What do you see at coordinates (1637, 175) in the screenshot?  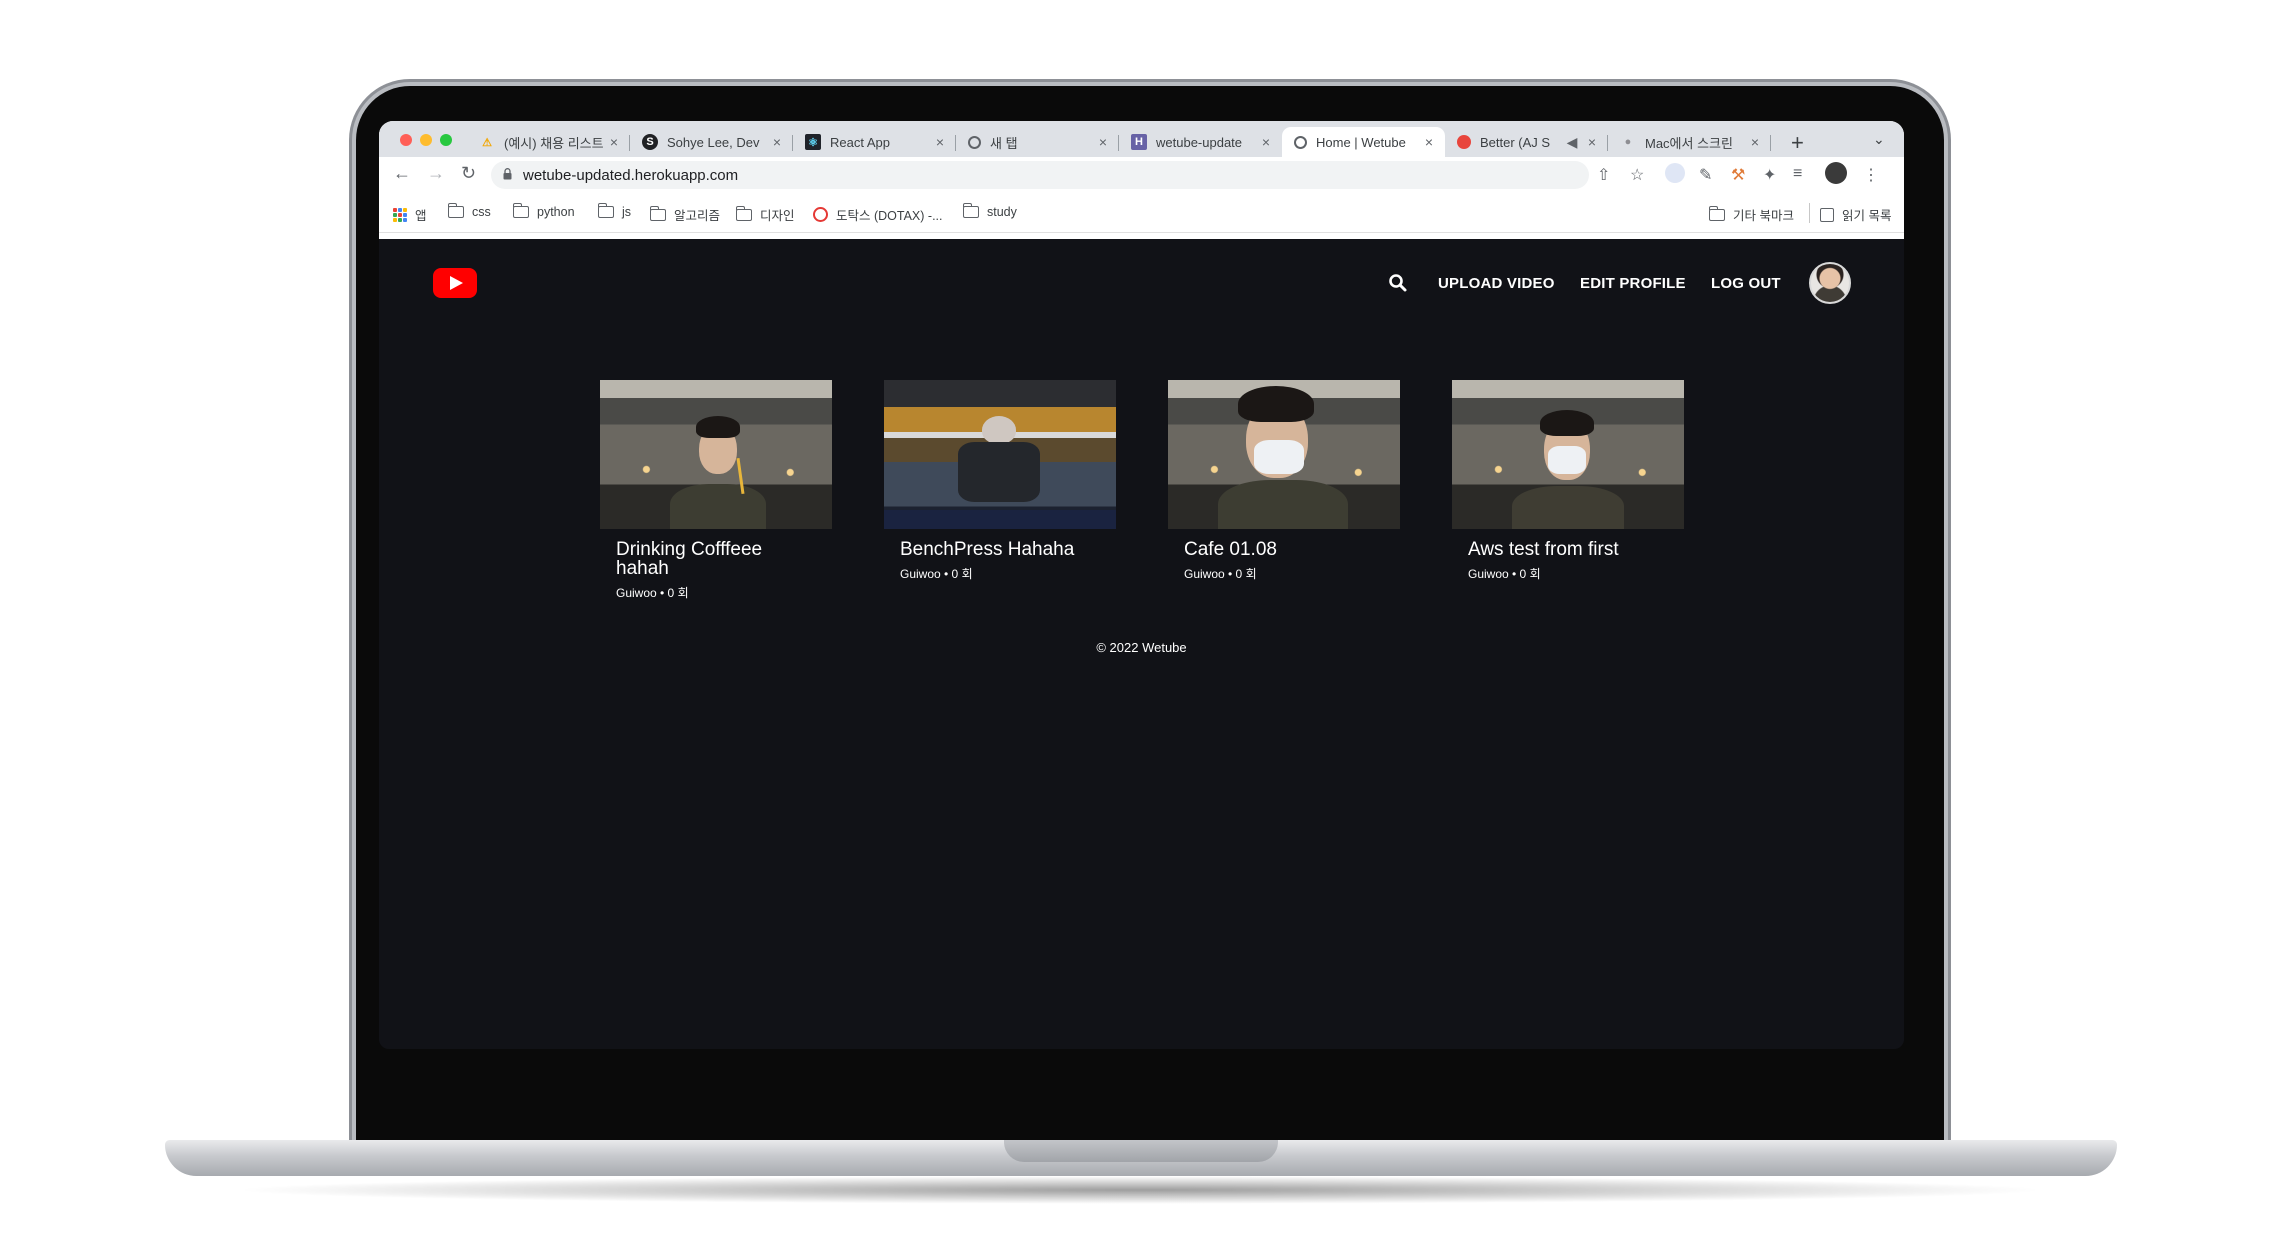 I see `bookmark-star-icon: ☆` at bounding box center [1637, 175].